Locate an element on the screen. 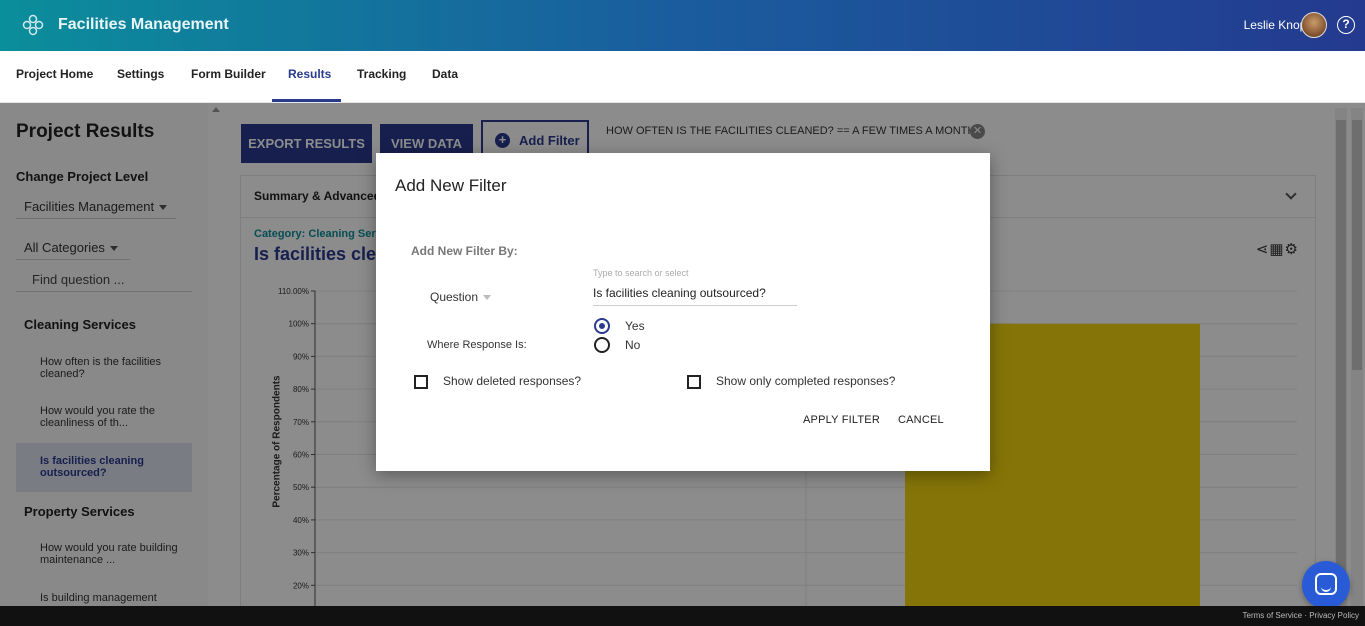 The width and height of the screenshot is (1365, 626). app-logo-icon is located at coordinates (33, 25).